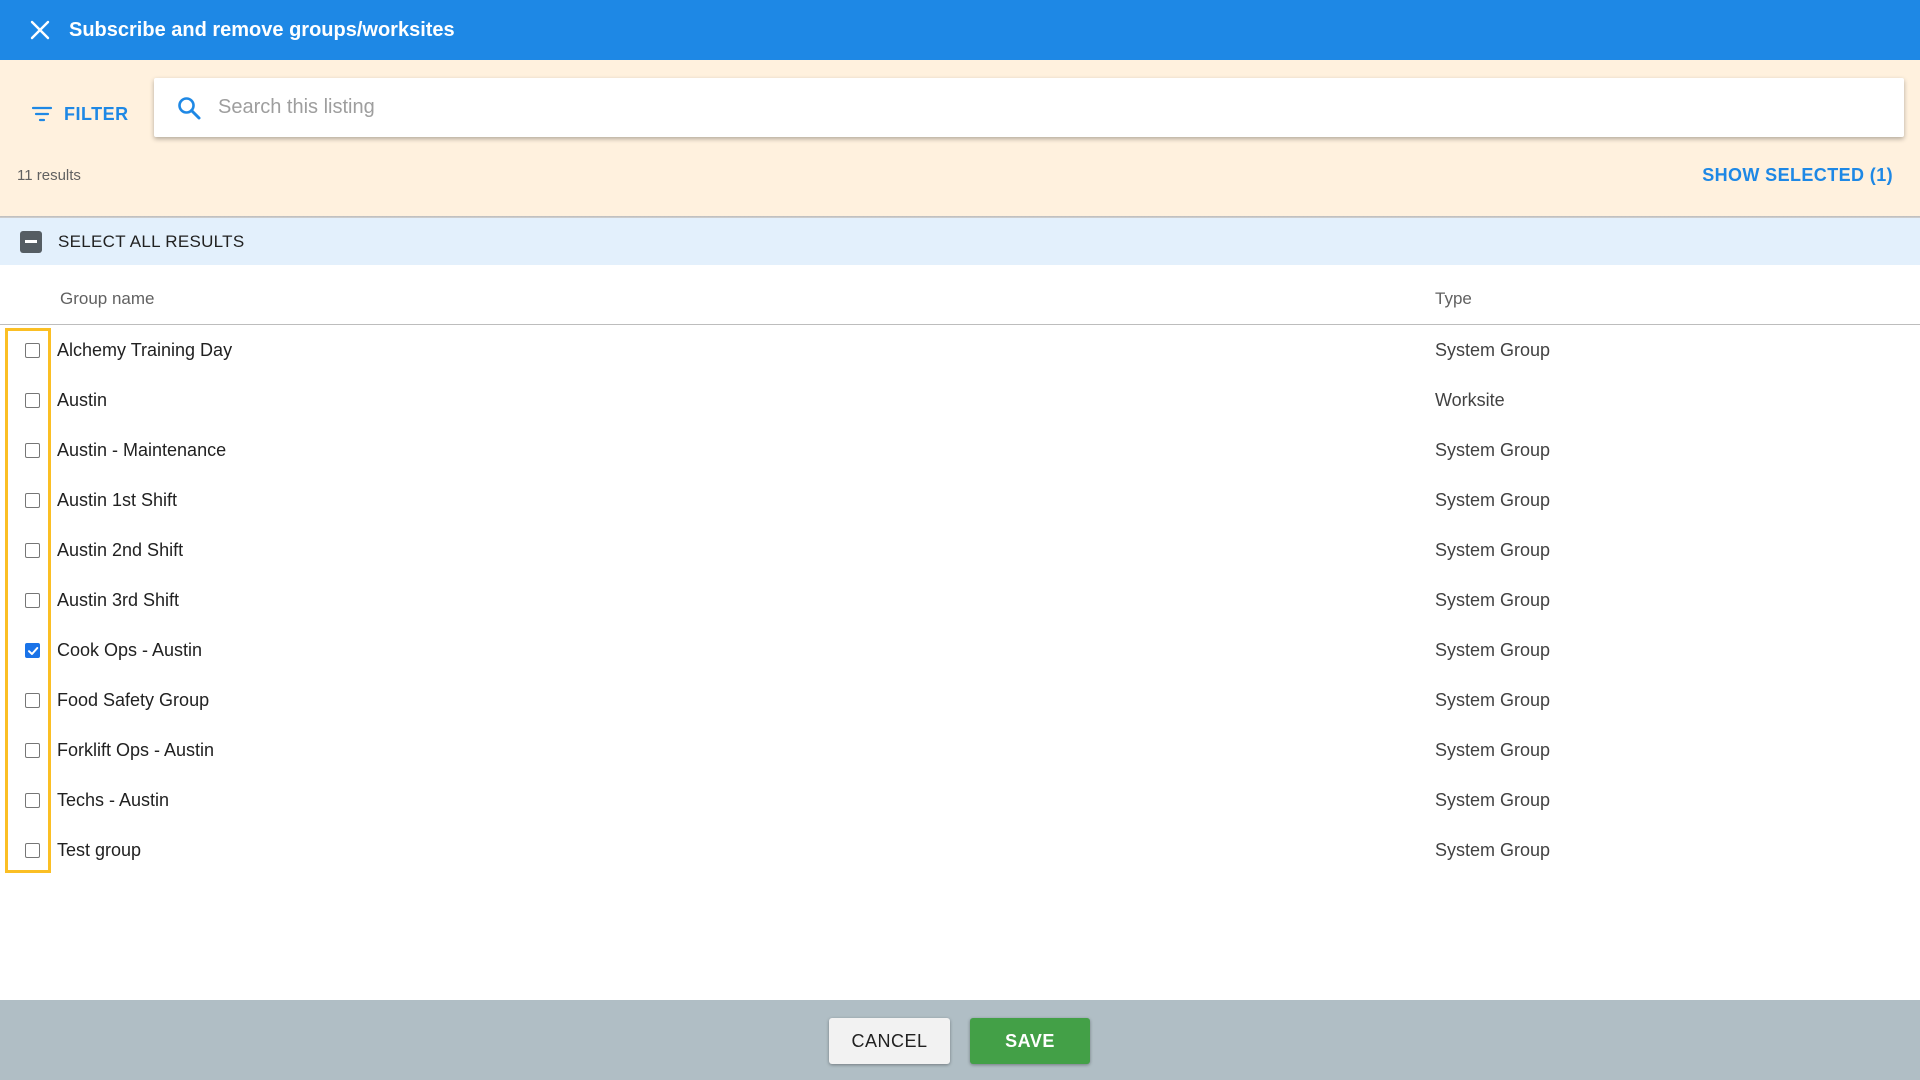  Describe the element at coordinates (960, 850) in the screenshot. I see `table-row: Test group System Group` at that location.